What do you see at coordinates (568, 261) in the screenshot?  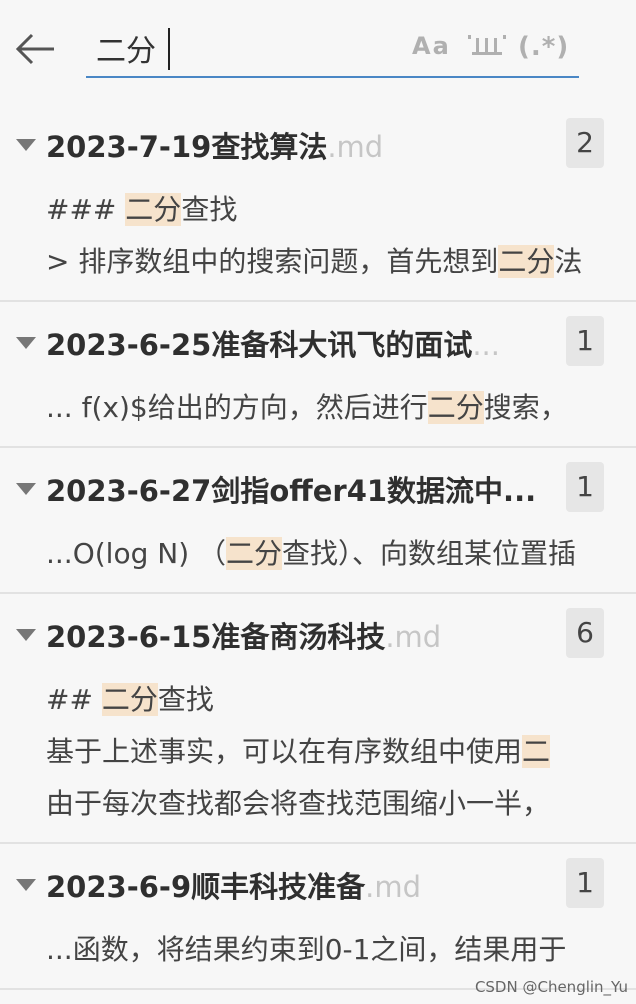 I see `match-context: 法` at bounding box center [568, 261].